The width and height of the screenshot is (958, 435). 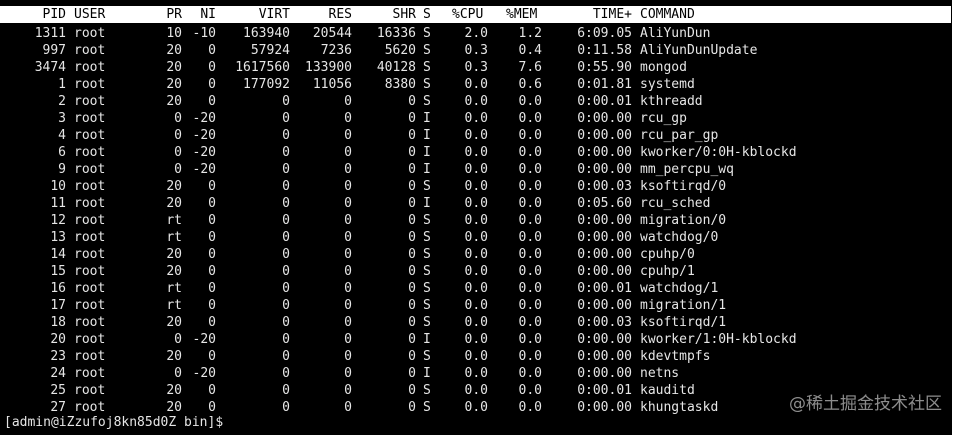 What do you see at coordinates (50, 67) in the screenshot?
I see `cell-pid: 3474` at bounding box center [50, 67].